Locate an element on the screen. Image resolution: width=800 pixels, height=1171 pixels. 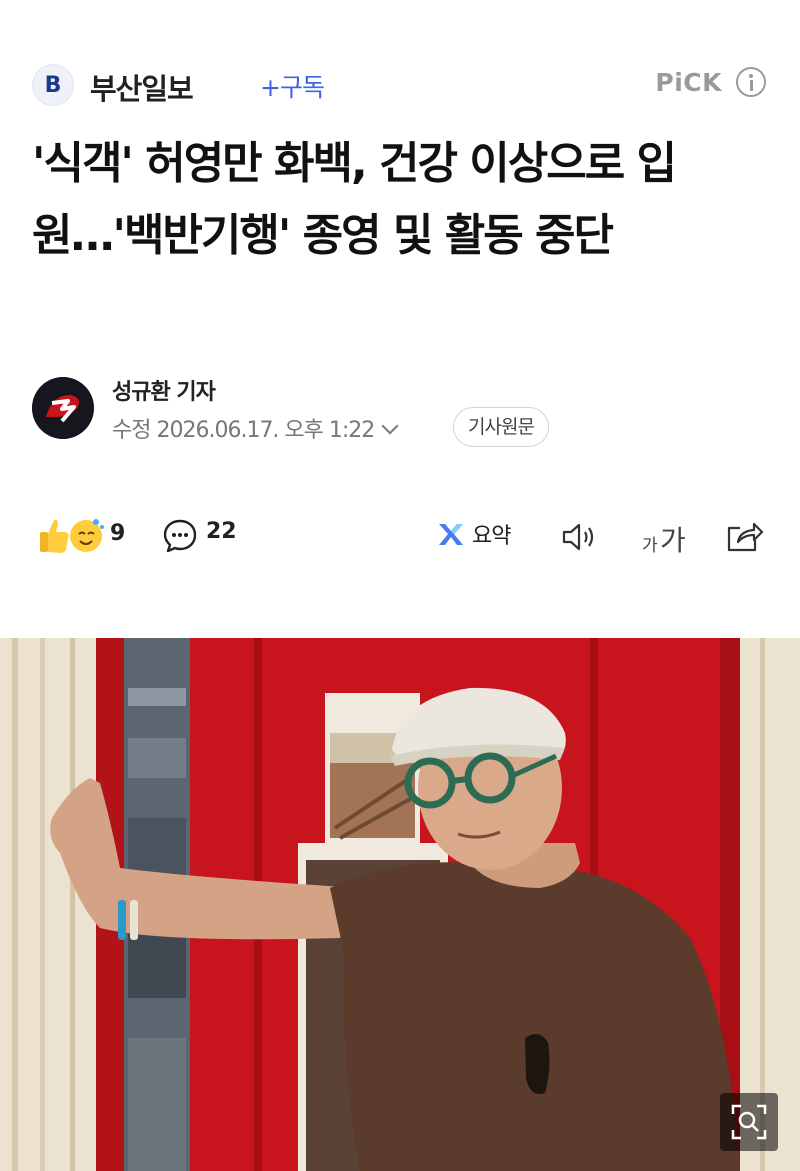
reaction-button is located at coordinates (71, 536).